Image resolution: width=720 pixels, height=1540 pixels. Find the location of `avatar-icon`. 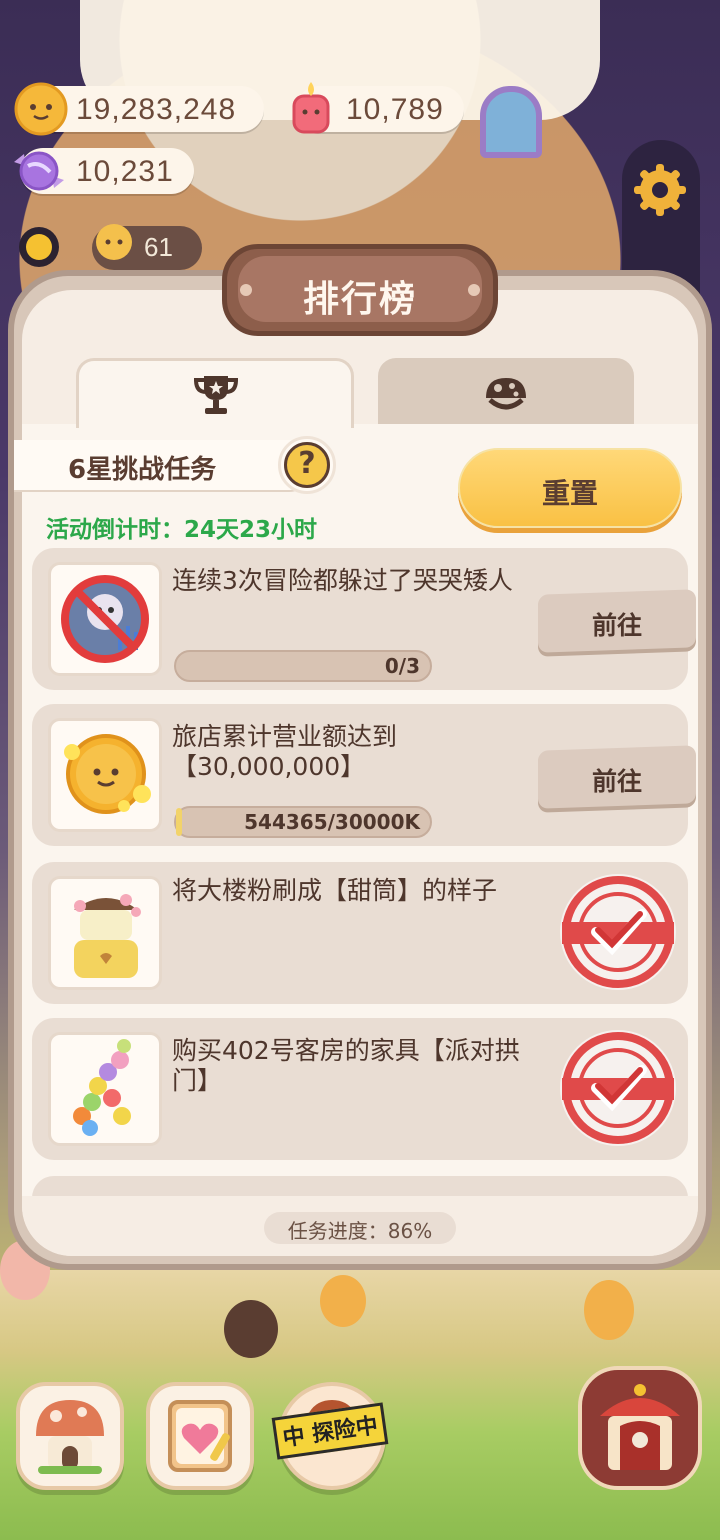

avatar-icon is located at coordinates (114, 242).